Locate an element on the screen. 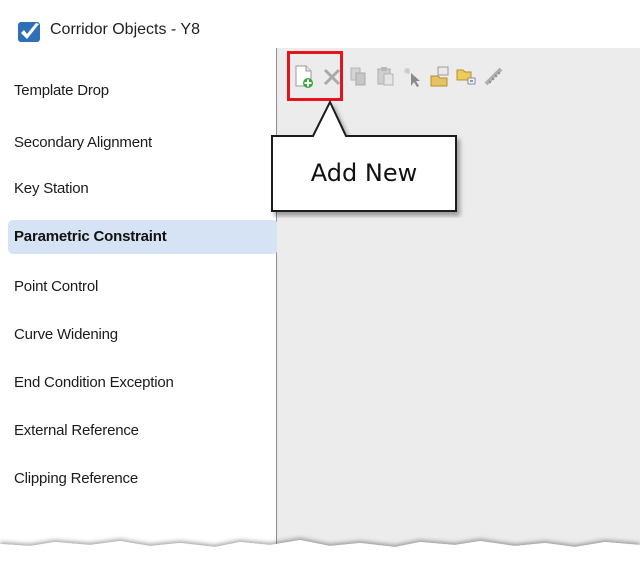  sidebar-item-end-condition-exception: End Condition Exception is located at coordinates (141, 383).